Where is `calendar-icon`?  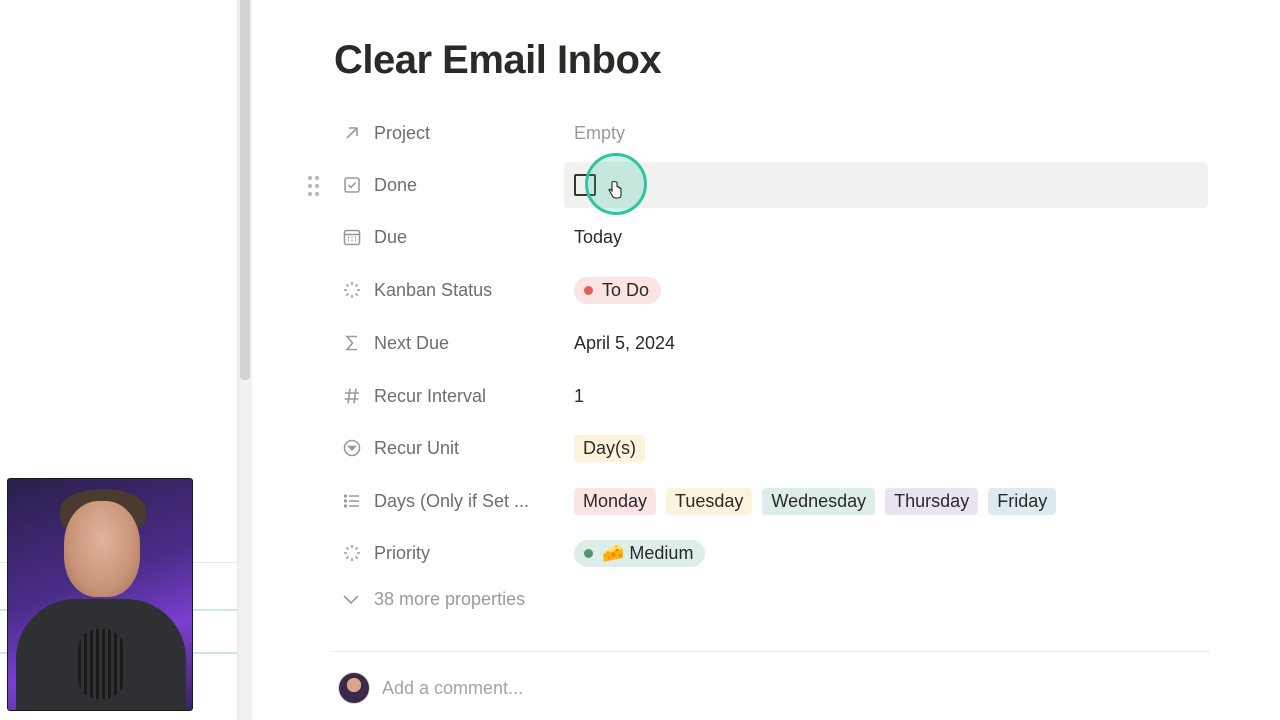
calendar-icon is located at coordinates (352, 237).